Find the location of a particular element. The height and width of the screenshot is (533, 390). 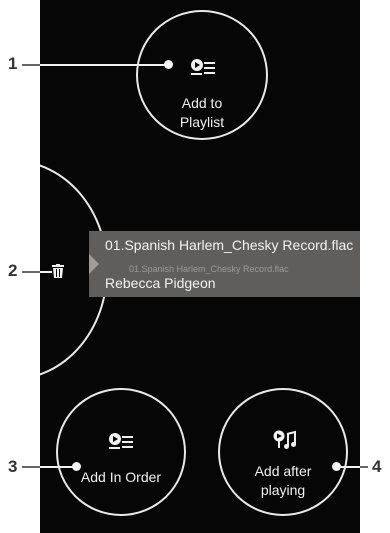

callout-number-1: 1 is located at coordinates (13, 63).